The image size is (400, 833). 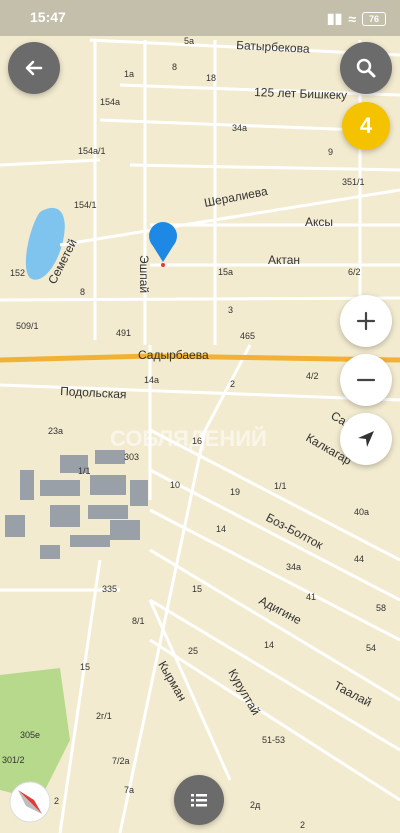 I want to click on my-location-button, so click(x=366, y=439).